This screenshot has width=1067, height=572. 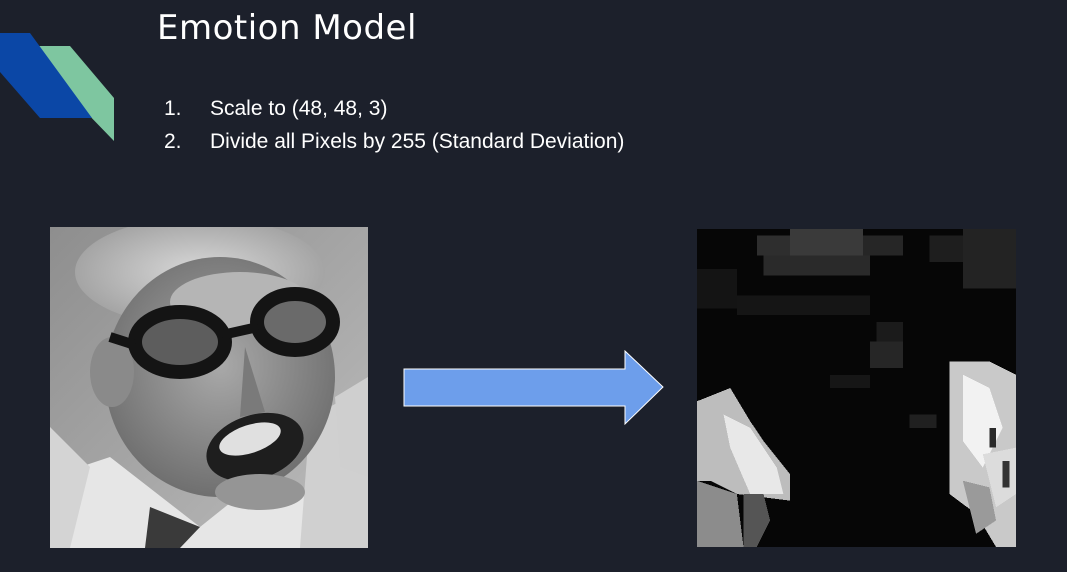 I want to click on right-arrow-icon, so click(x=533, y=388).